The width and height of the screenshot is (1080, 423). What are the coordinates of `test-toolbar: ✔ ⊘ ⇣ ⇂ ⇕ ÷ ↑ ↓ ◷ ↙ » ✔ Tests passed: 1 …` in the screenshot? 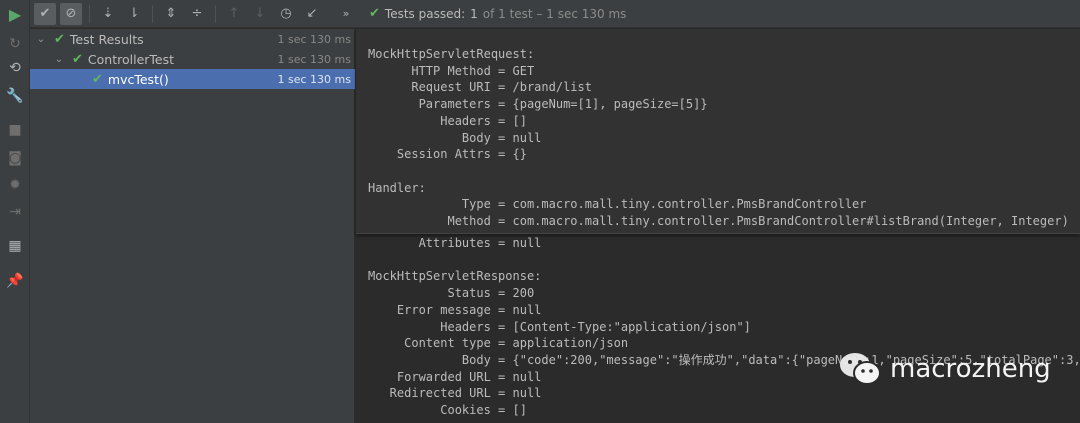 It's located at (555, 14).